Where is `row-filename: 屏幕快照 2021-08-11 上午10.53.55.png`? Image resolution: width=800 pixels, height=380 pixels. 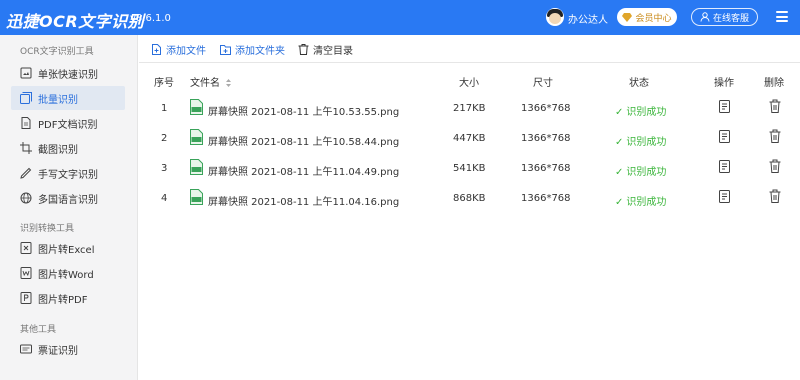
row-filename: 屏幕快照 2021-08-11 上午10.53.55.png is located at coordinates (304, 112).